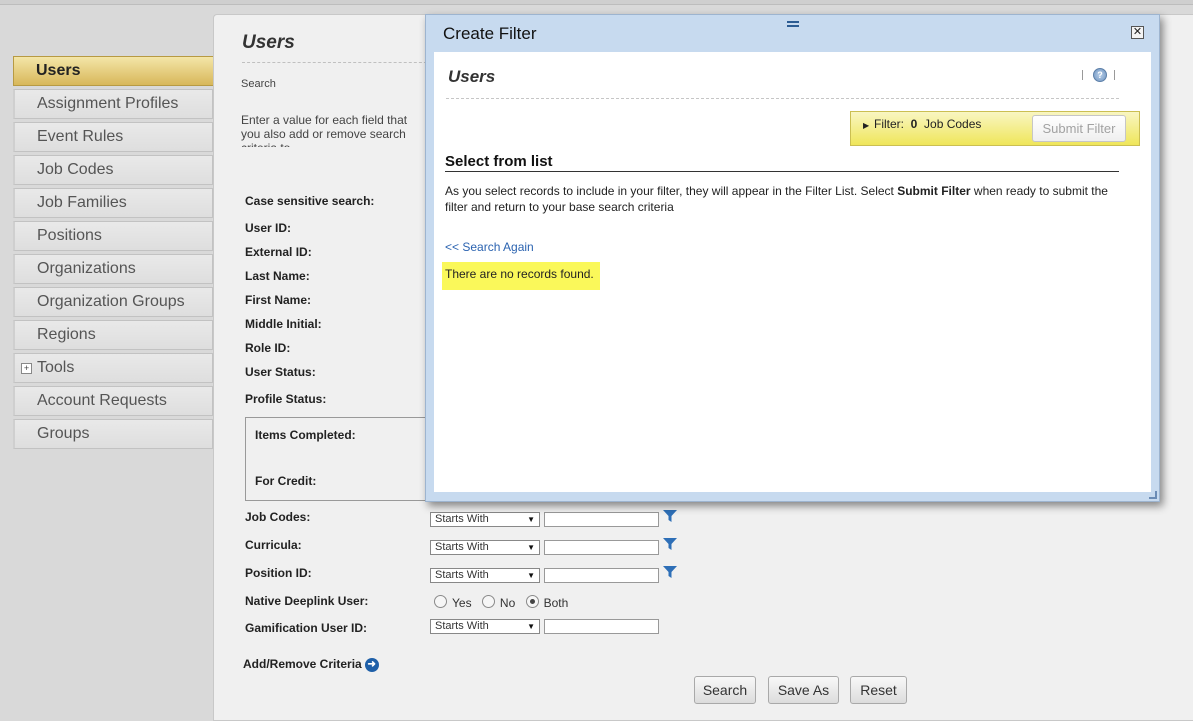 This screenshot has height=721, width=1193. I want to click on label-first-name: First Name:, so click(278, 300).